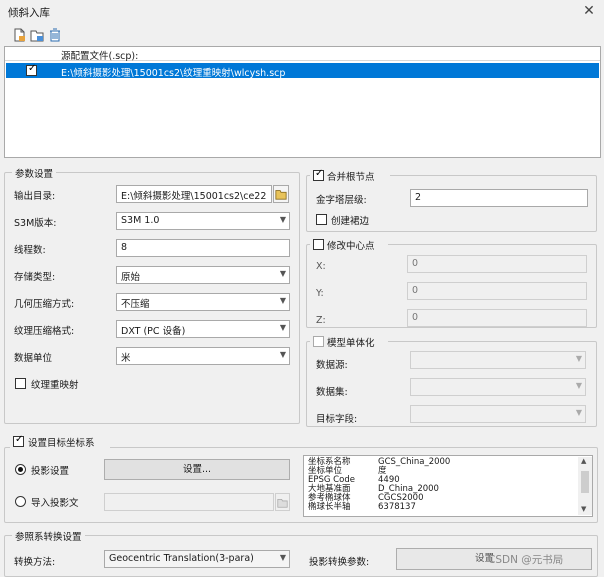  I want to click on row-checkbox, so click(31, 69).